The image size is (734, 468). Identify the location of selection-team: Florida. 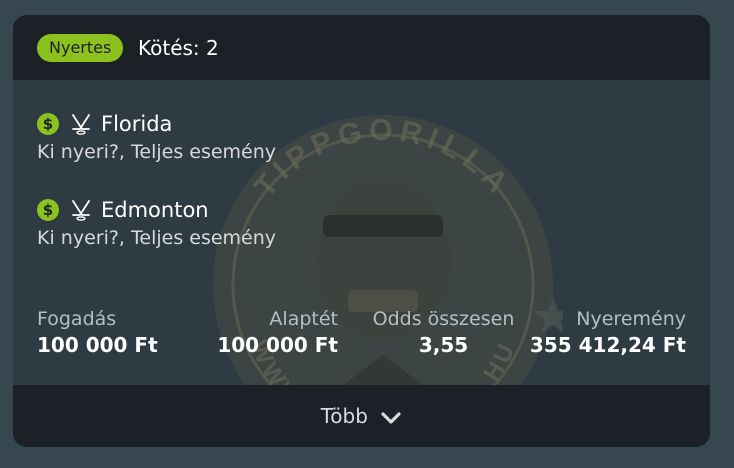
(137, 124).